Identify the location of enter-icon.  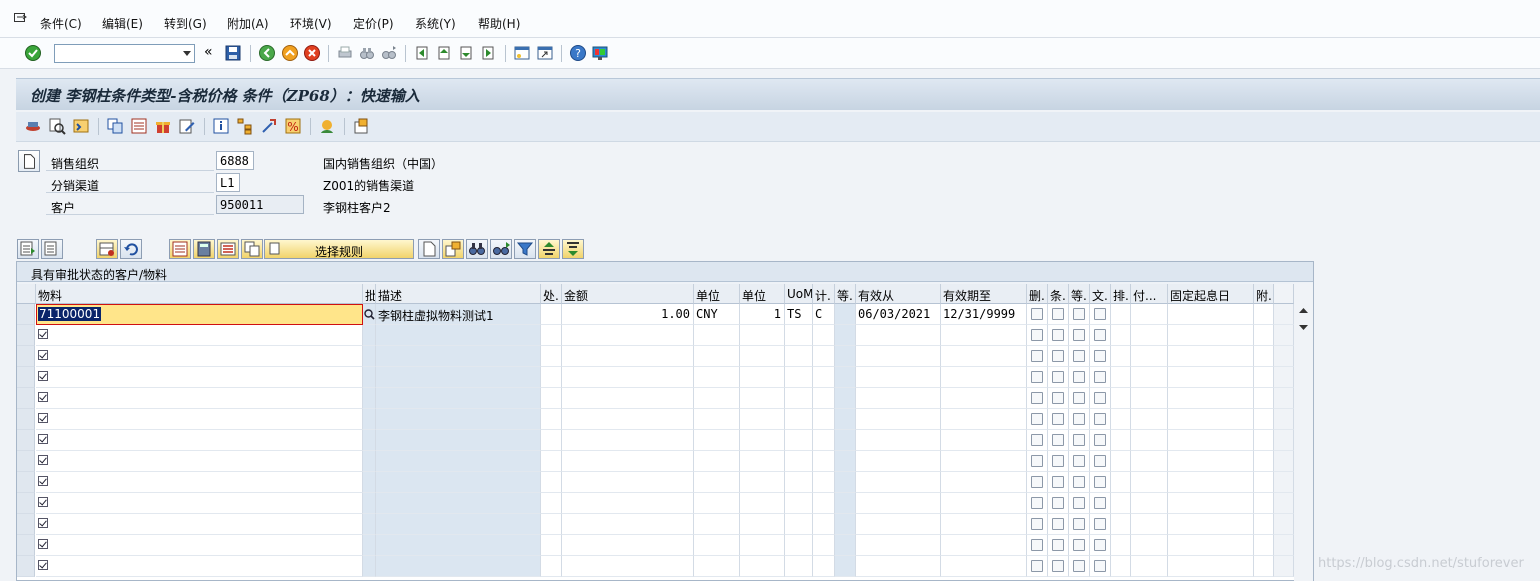
(33, 53).